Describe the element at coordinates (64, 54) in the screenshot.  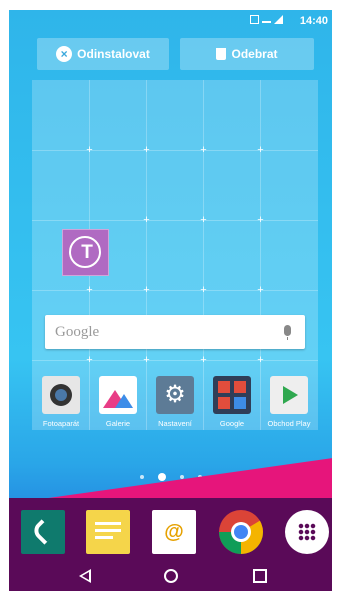
I see `close-icon: ×` at that location.